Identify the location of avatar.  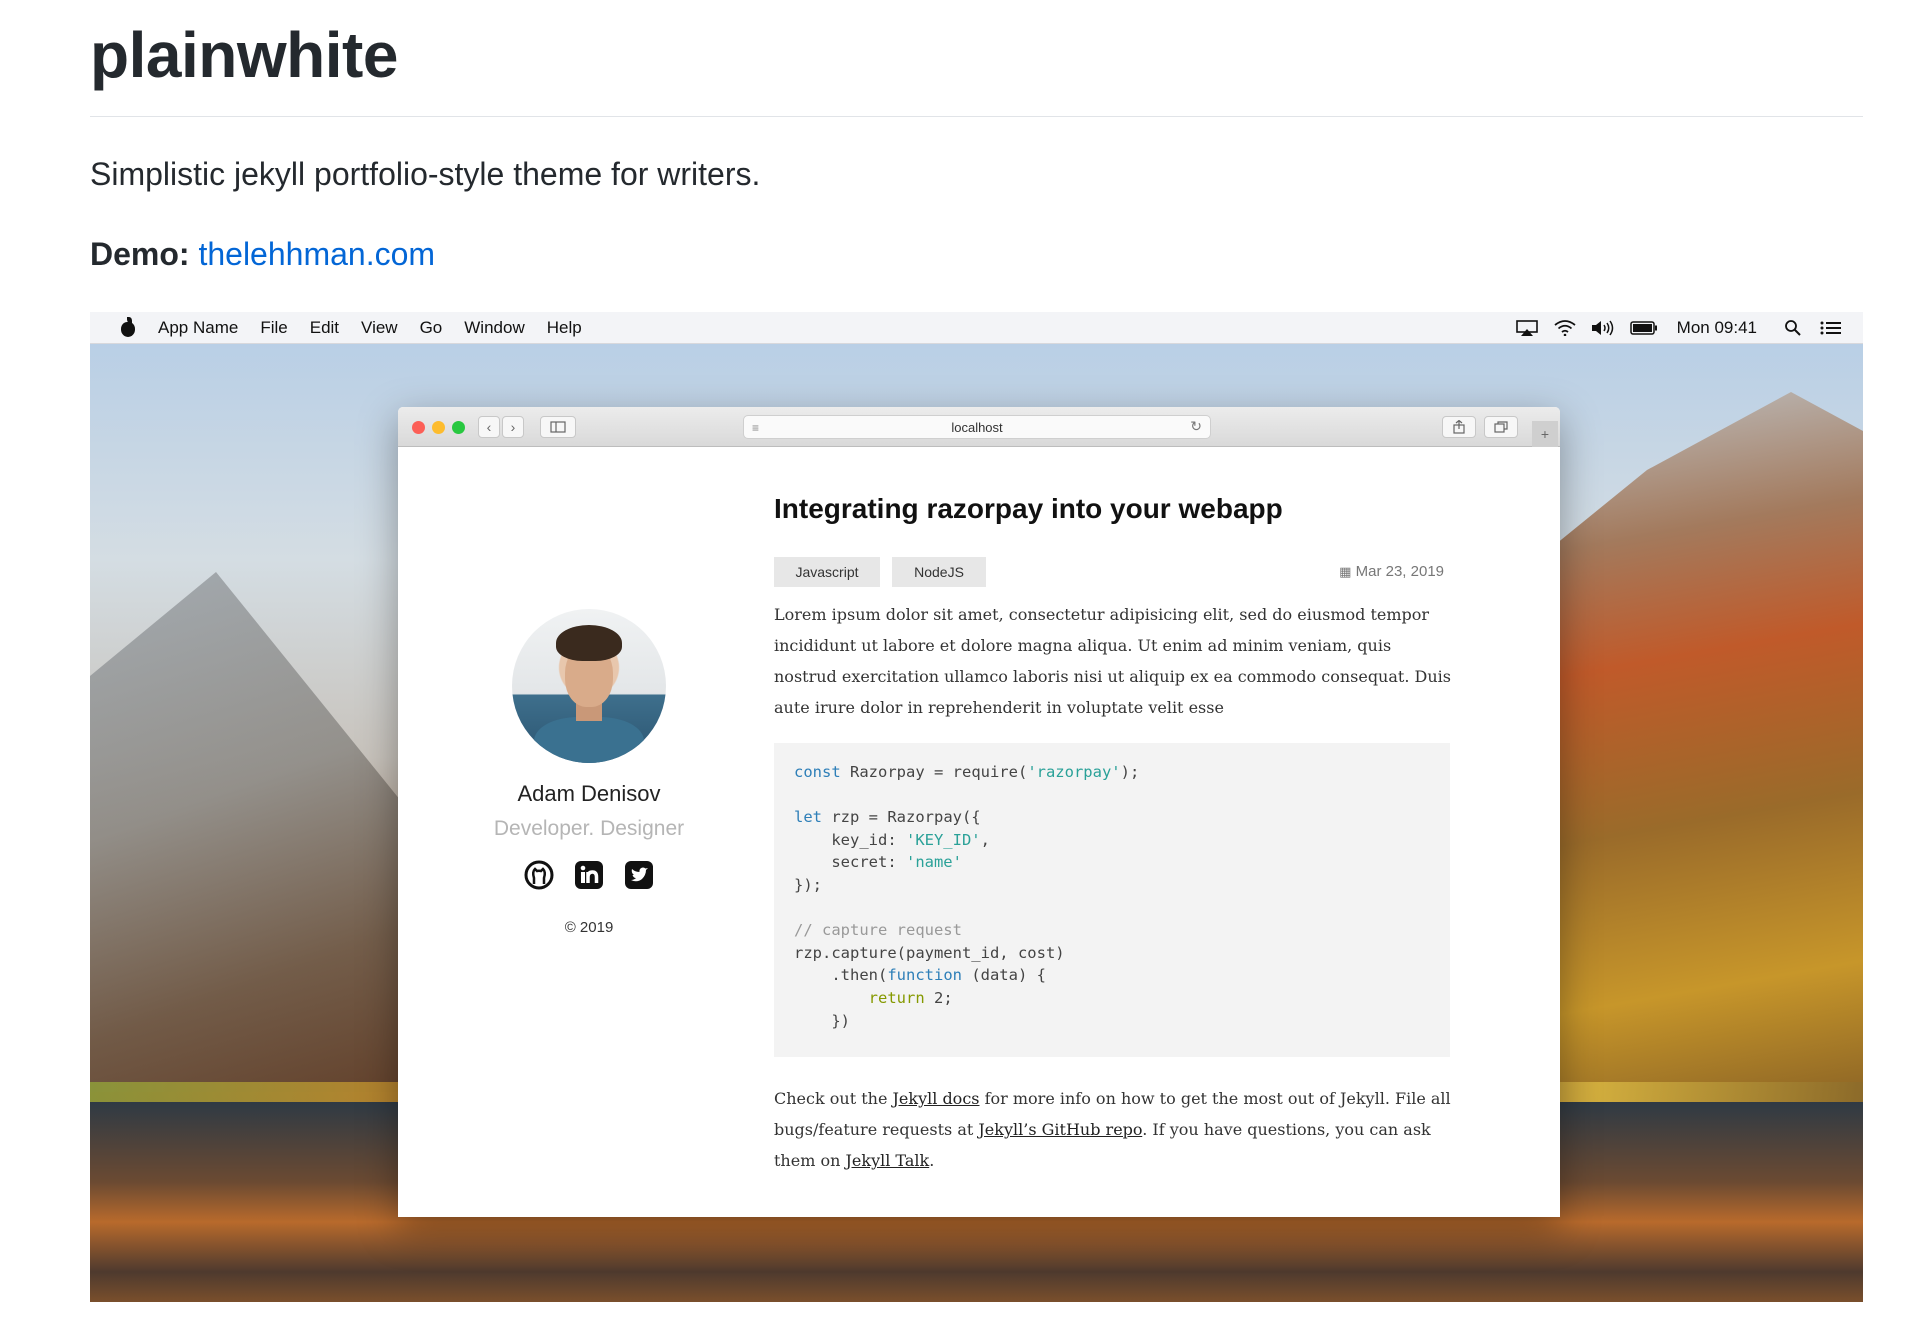
(589, 686).